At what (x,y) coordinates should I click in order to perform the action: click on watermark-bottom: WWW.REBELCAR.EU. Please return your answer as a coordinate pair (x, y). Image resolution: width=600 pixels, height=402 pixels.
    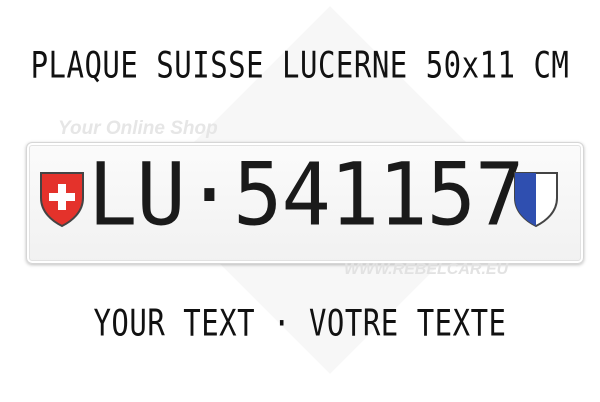
    Looking at the image, I should click on (426, 269).